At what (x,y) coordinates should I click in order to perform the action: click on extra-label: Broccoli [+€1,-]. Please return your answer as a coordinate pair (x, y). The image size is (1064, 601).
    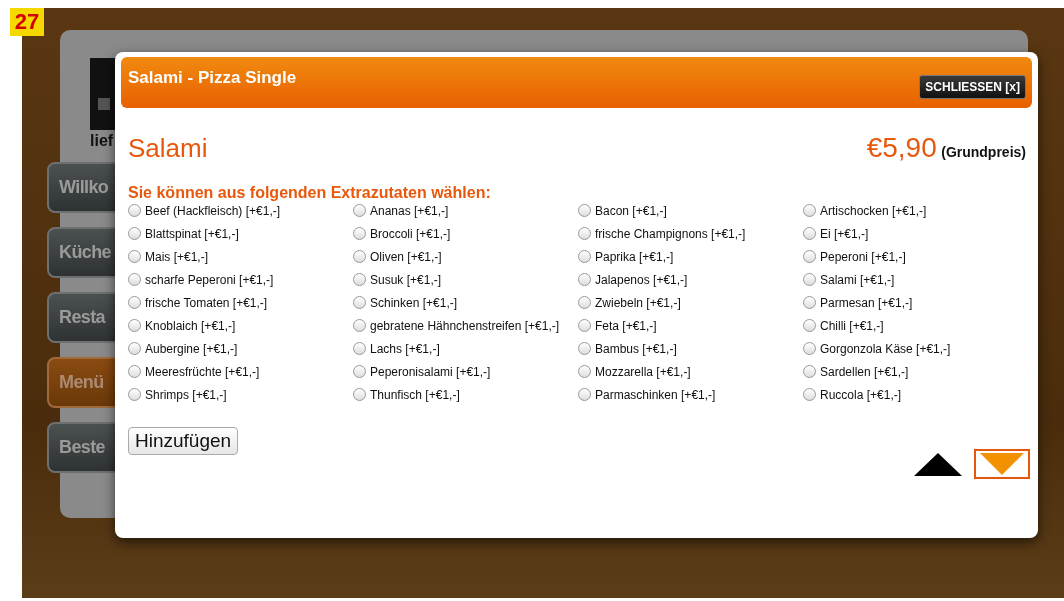
    Looking at the image, I should click on (410, 233).